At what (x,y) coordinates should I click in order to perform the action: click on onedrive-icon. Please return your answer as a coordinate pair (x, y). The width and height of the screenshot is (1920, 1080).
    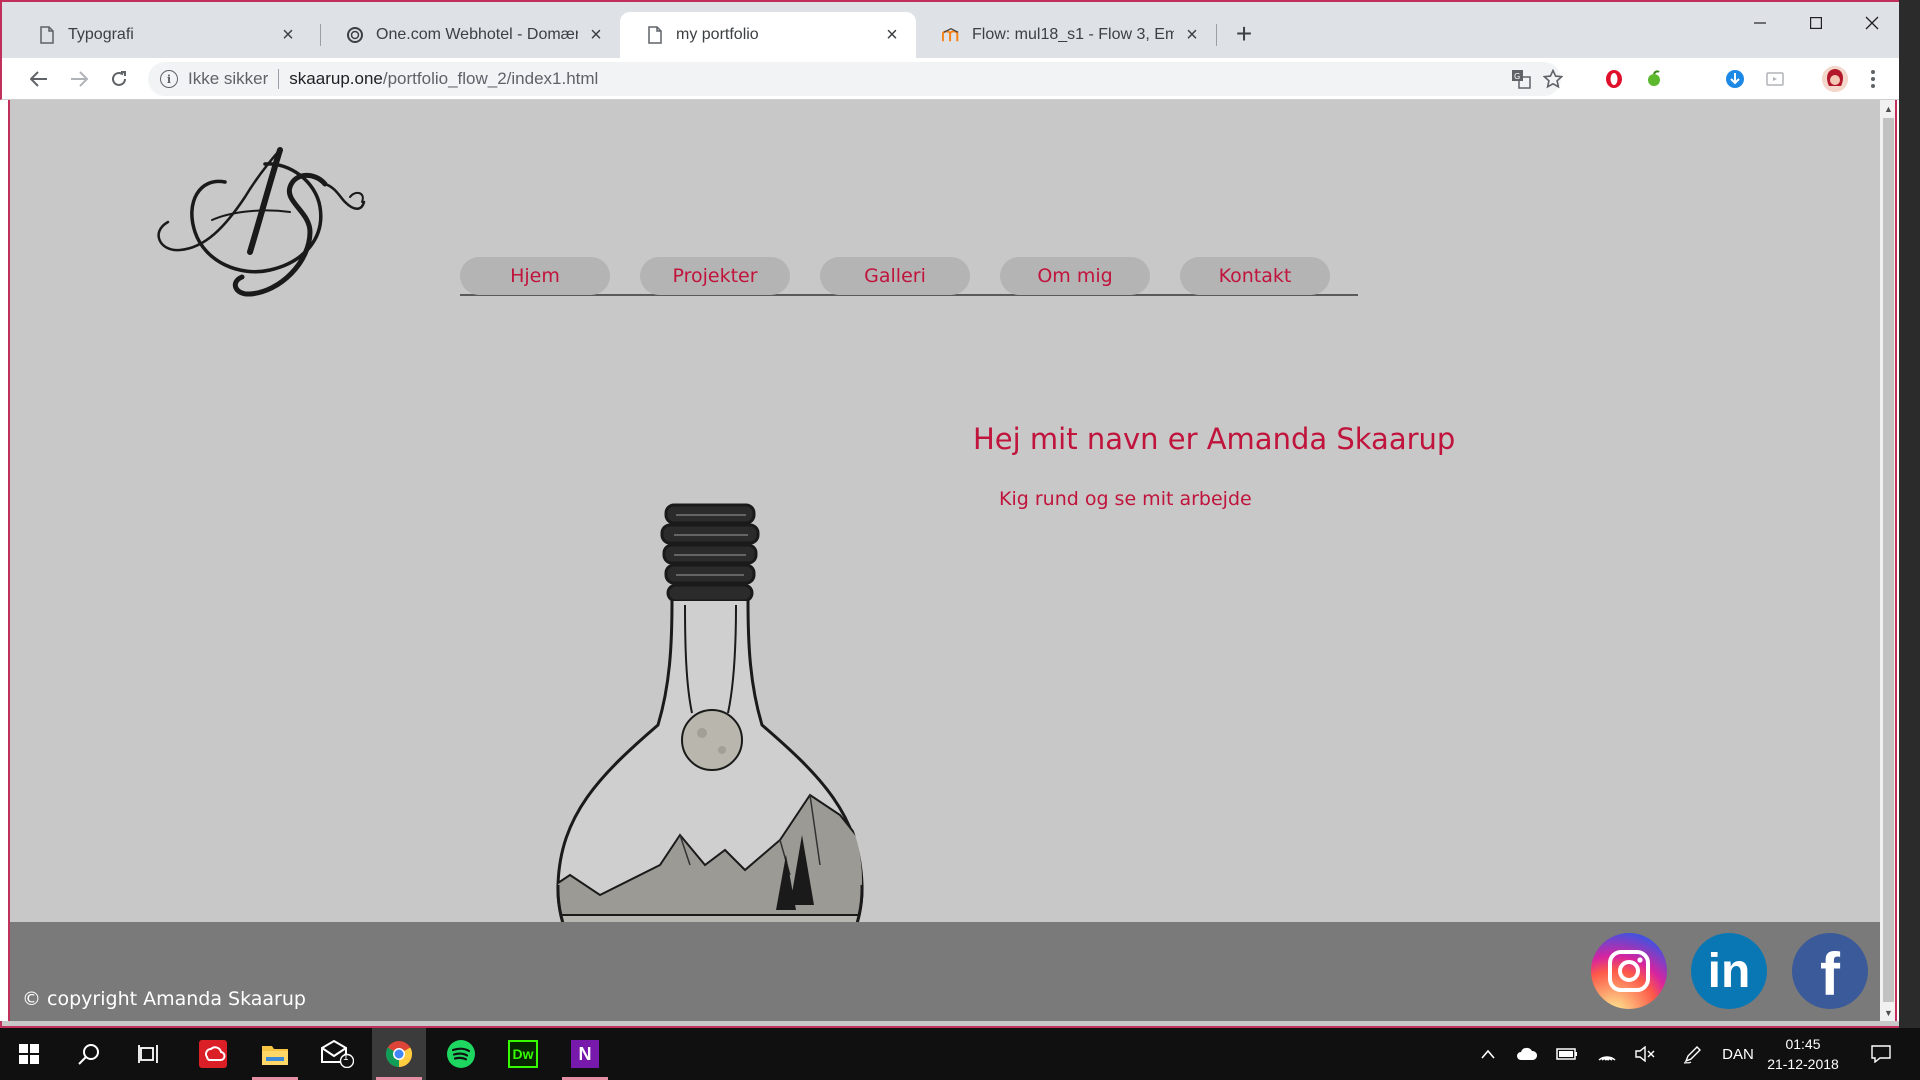
    Looking at the image, I should click on (1527, 1054).